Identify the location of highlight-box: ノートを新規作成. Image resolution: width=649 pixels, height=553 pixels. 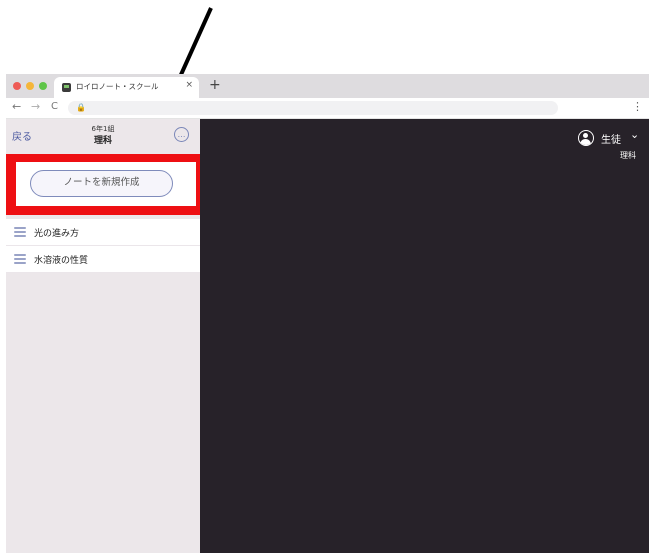
(108, 184).